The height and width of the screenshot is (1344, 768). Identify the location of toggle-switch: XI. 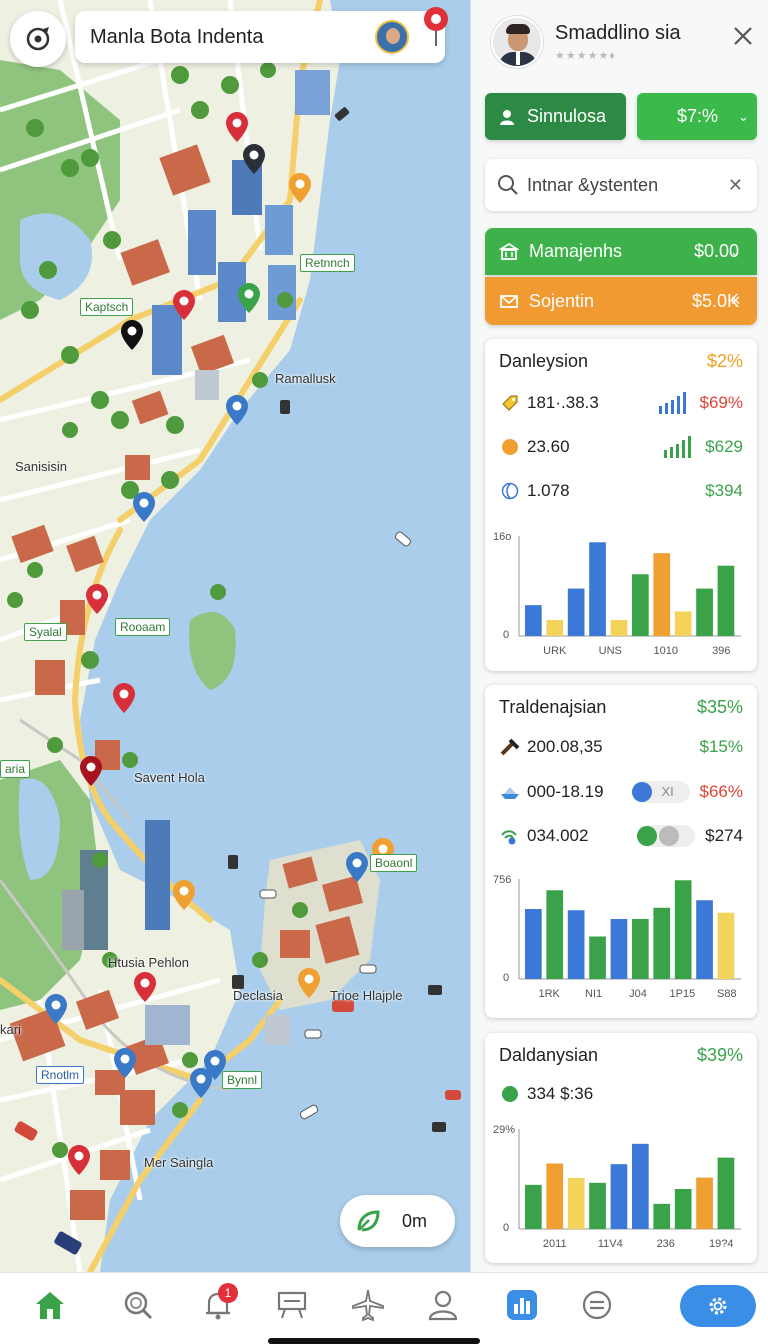
(660, 792).